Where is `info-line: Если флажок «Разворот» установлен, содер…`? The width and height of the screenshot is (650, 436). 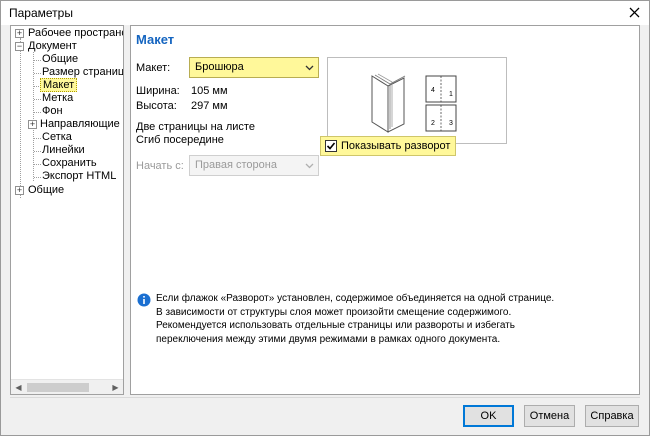 info-line: Если флажок «Разворот» установлен, содер… is located at coordinates (355, 298).